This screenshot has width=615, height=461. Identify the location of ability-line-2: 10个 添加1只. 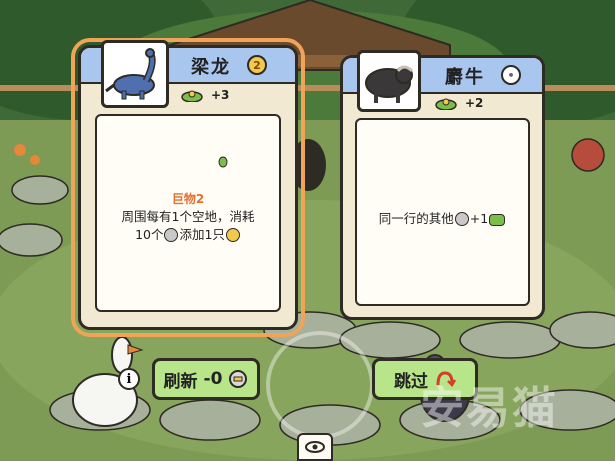
(188, 235).